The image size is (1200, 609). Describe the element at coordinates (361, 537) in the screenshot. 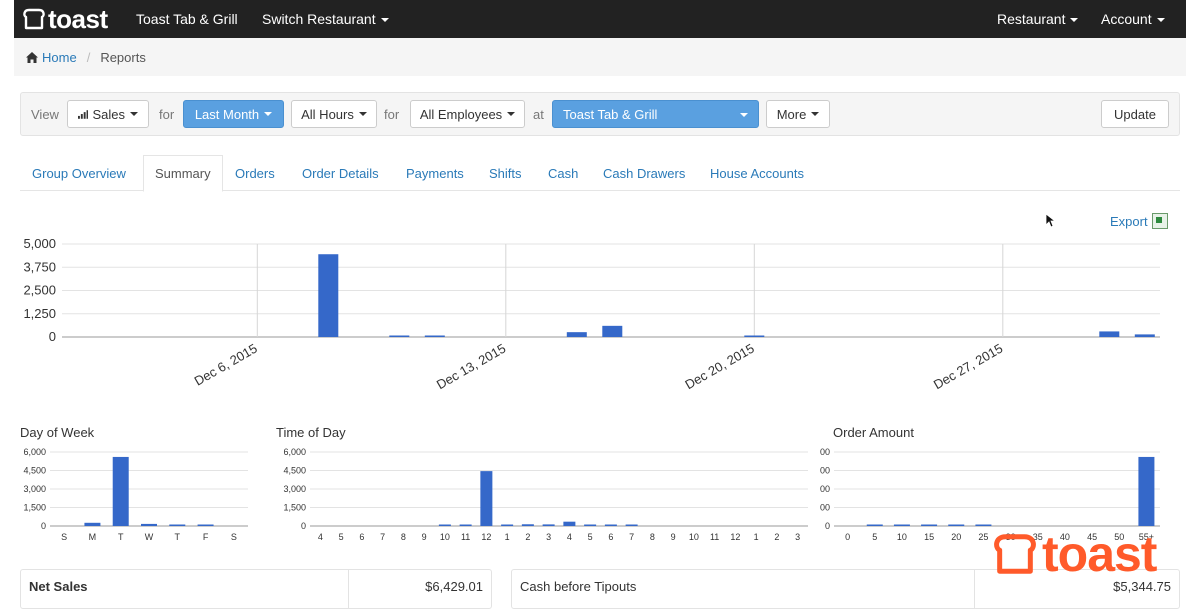

I see `x-tick-label: 6` at that location.